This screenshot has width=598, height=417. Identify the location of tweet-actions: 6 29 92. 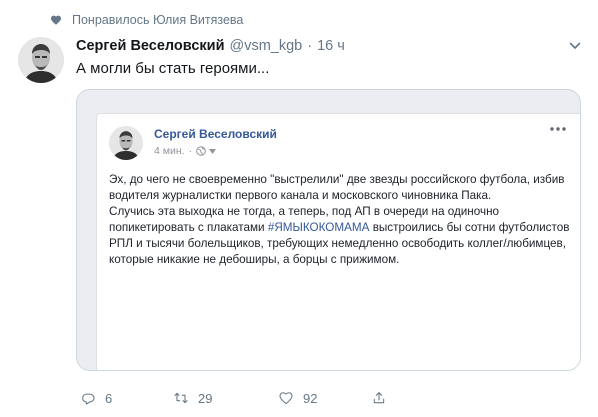
(290, 399).